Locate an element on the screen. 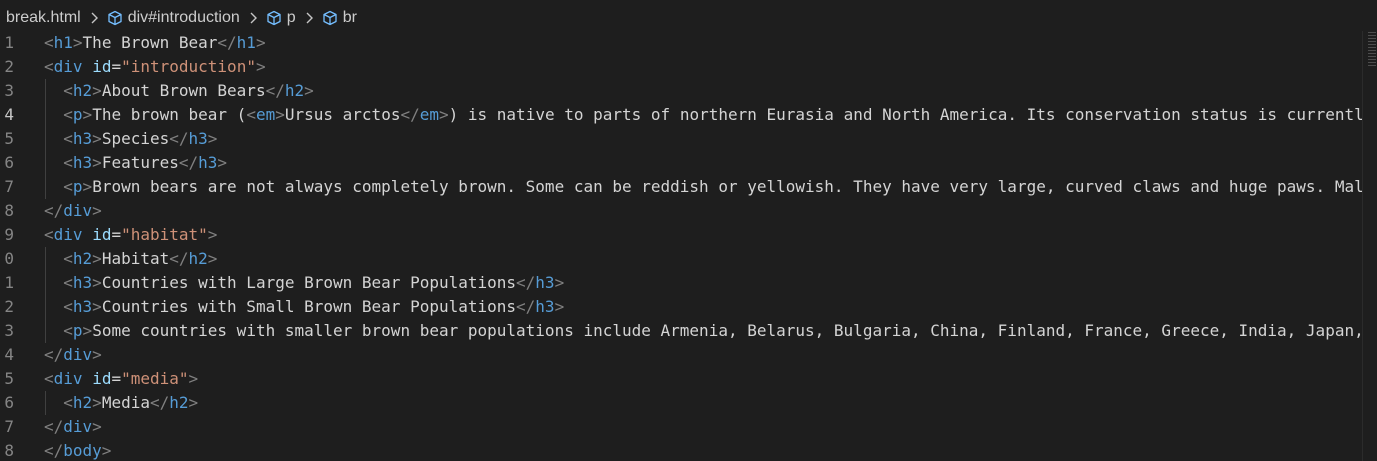 The width and height of the screenshot is (1377, 461). code-line: 1 <h1>The Brown Bear</h1> is located at coordinates (681, 43).